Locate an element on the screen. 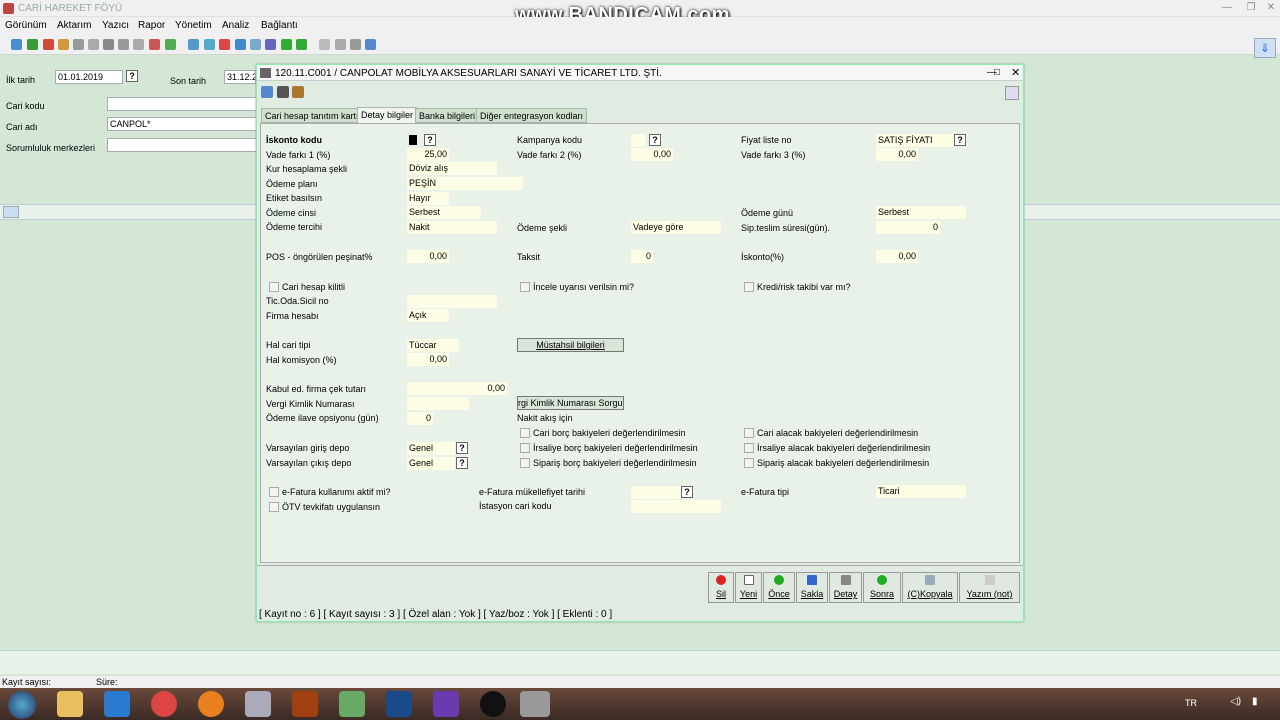  odeme-gunu-input: Serbest is located at coordinates (921, 212).